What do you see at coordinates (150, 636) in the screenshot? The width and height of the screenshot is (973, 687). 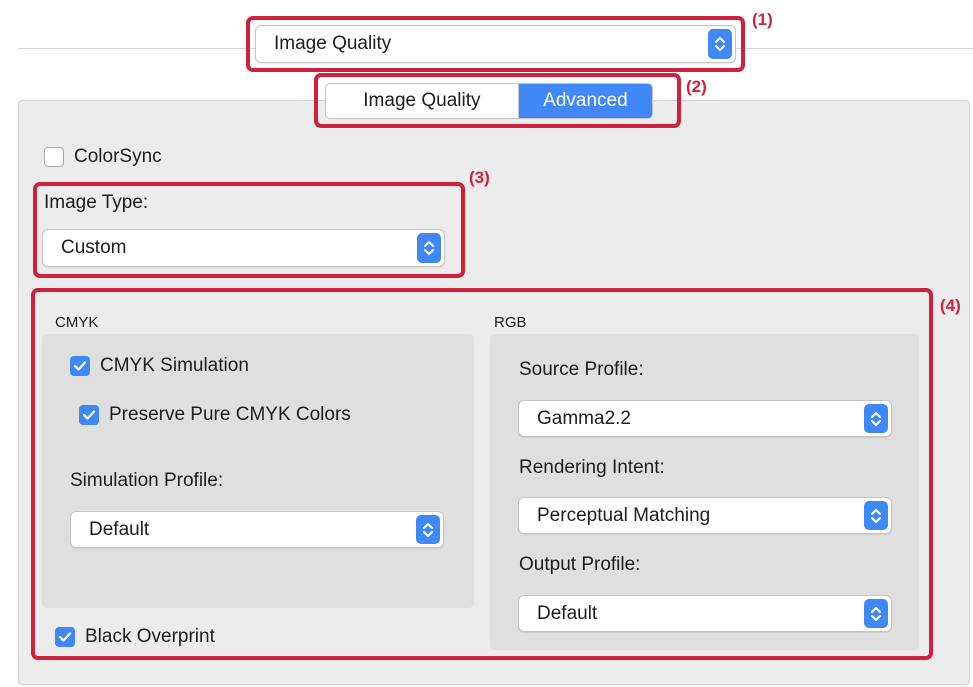 I see `black-overprint-label: Black Overprint` at bounding box center [150, 636].